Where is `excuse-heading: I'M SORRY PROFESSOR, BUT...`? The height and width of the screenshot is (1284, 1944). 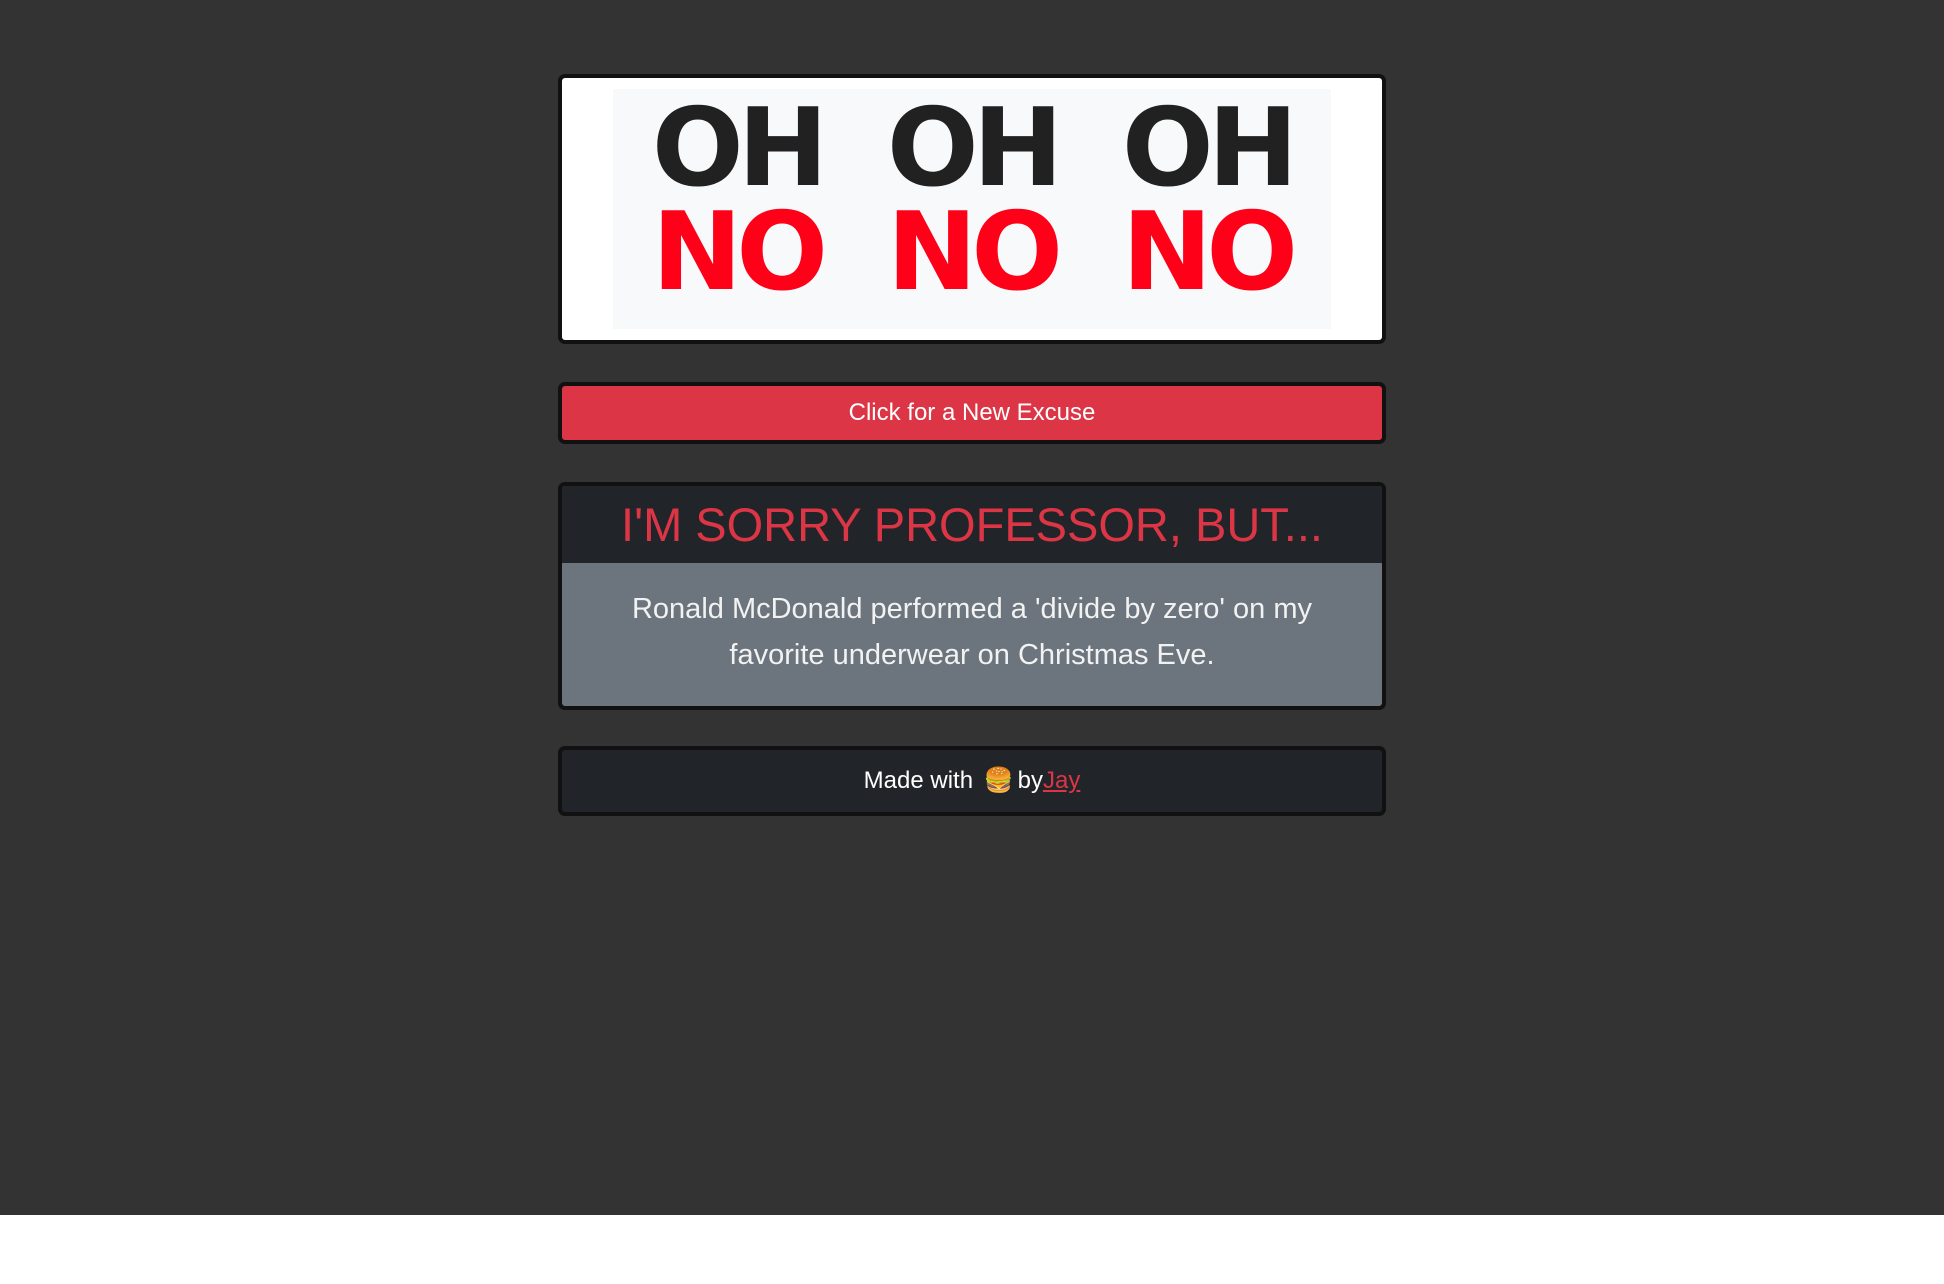 excuse-heading: I'M SORRY PROFESSOR, BUT... is located at coordinates (972, 524).